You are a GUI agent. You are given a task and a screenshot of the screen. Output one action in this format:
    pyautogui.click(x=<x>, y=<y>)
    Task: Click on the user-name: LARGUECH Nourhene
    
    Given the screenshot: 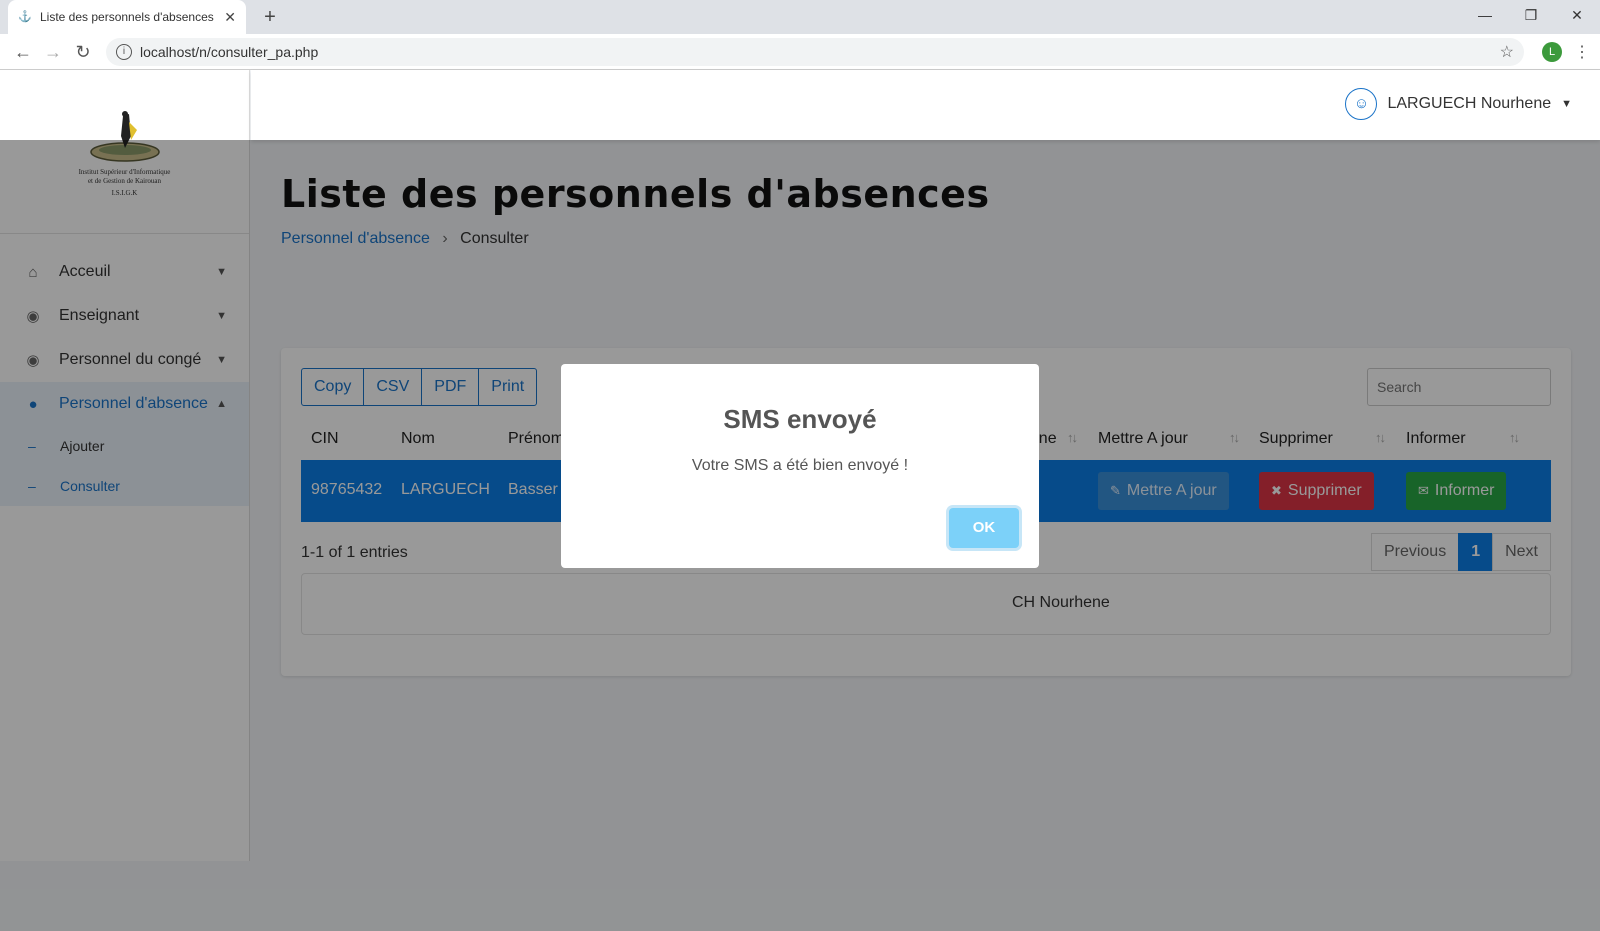 What is the action you would take?
    pyautogui.click(x=1469, y=103)
    